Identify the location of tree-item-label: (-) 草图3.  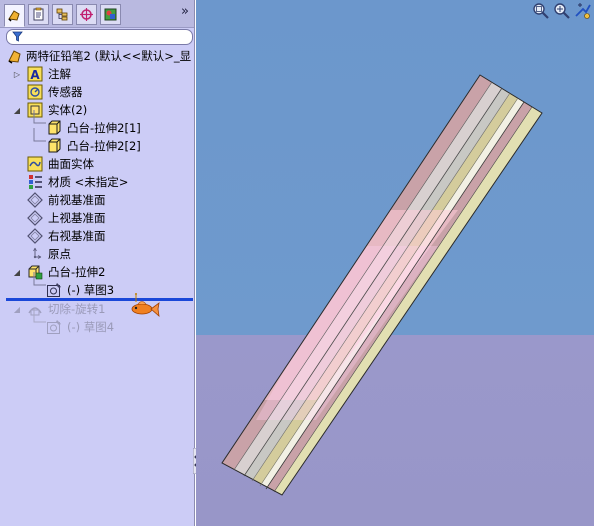
(91, 290).